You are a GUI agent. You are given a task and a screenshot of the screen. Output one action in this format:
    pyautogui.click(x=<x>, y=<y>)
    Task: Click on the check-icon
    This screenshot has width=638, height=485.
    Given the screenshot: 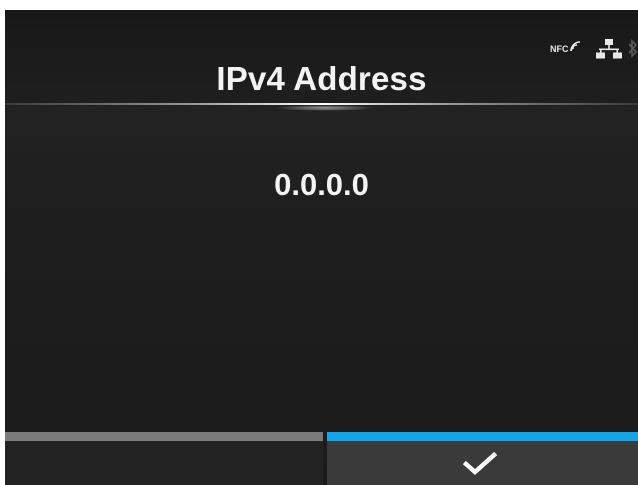 What is the action you would take?
    pyautogui.click(x=480, y=466)
    